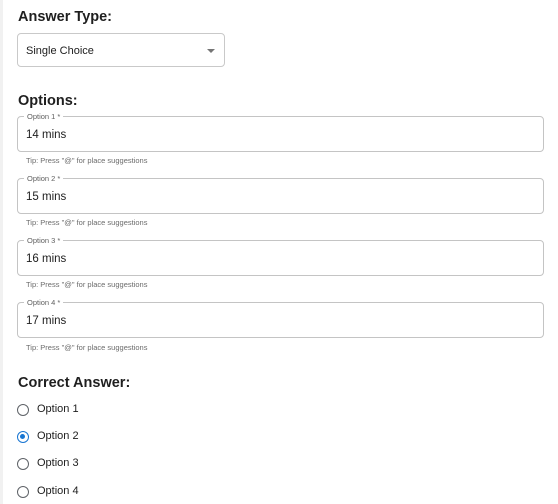 Image resolution: width=558 pixels, height=504 pixels. What do you see at coordinates (58, 409) in the screenshot?
I see `correct-answer-option-1-label: Option 1` at bounding box center [58, 409].